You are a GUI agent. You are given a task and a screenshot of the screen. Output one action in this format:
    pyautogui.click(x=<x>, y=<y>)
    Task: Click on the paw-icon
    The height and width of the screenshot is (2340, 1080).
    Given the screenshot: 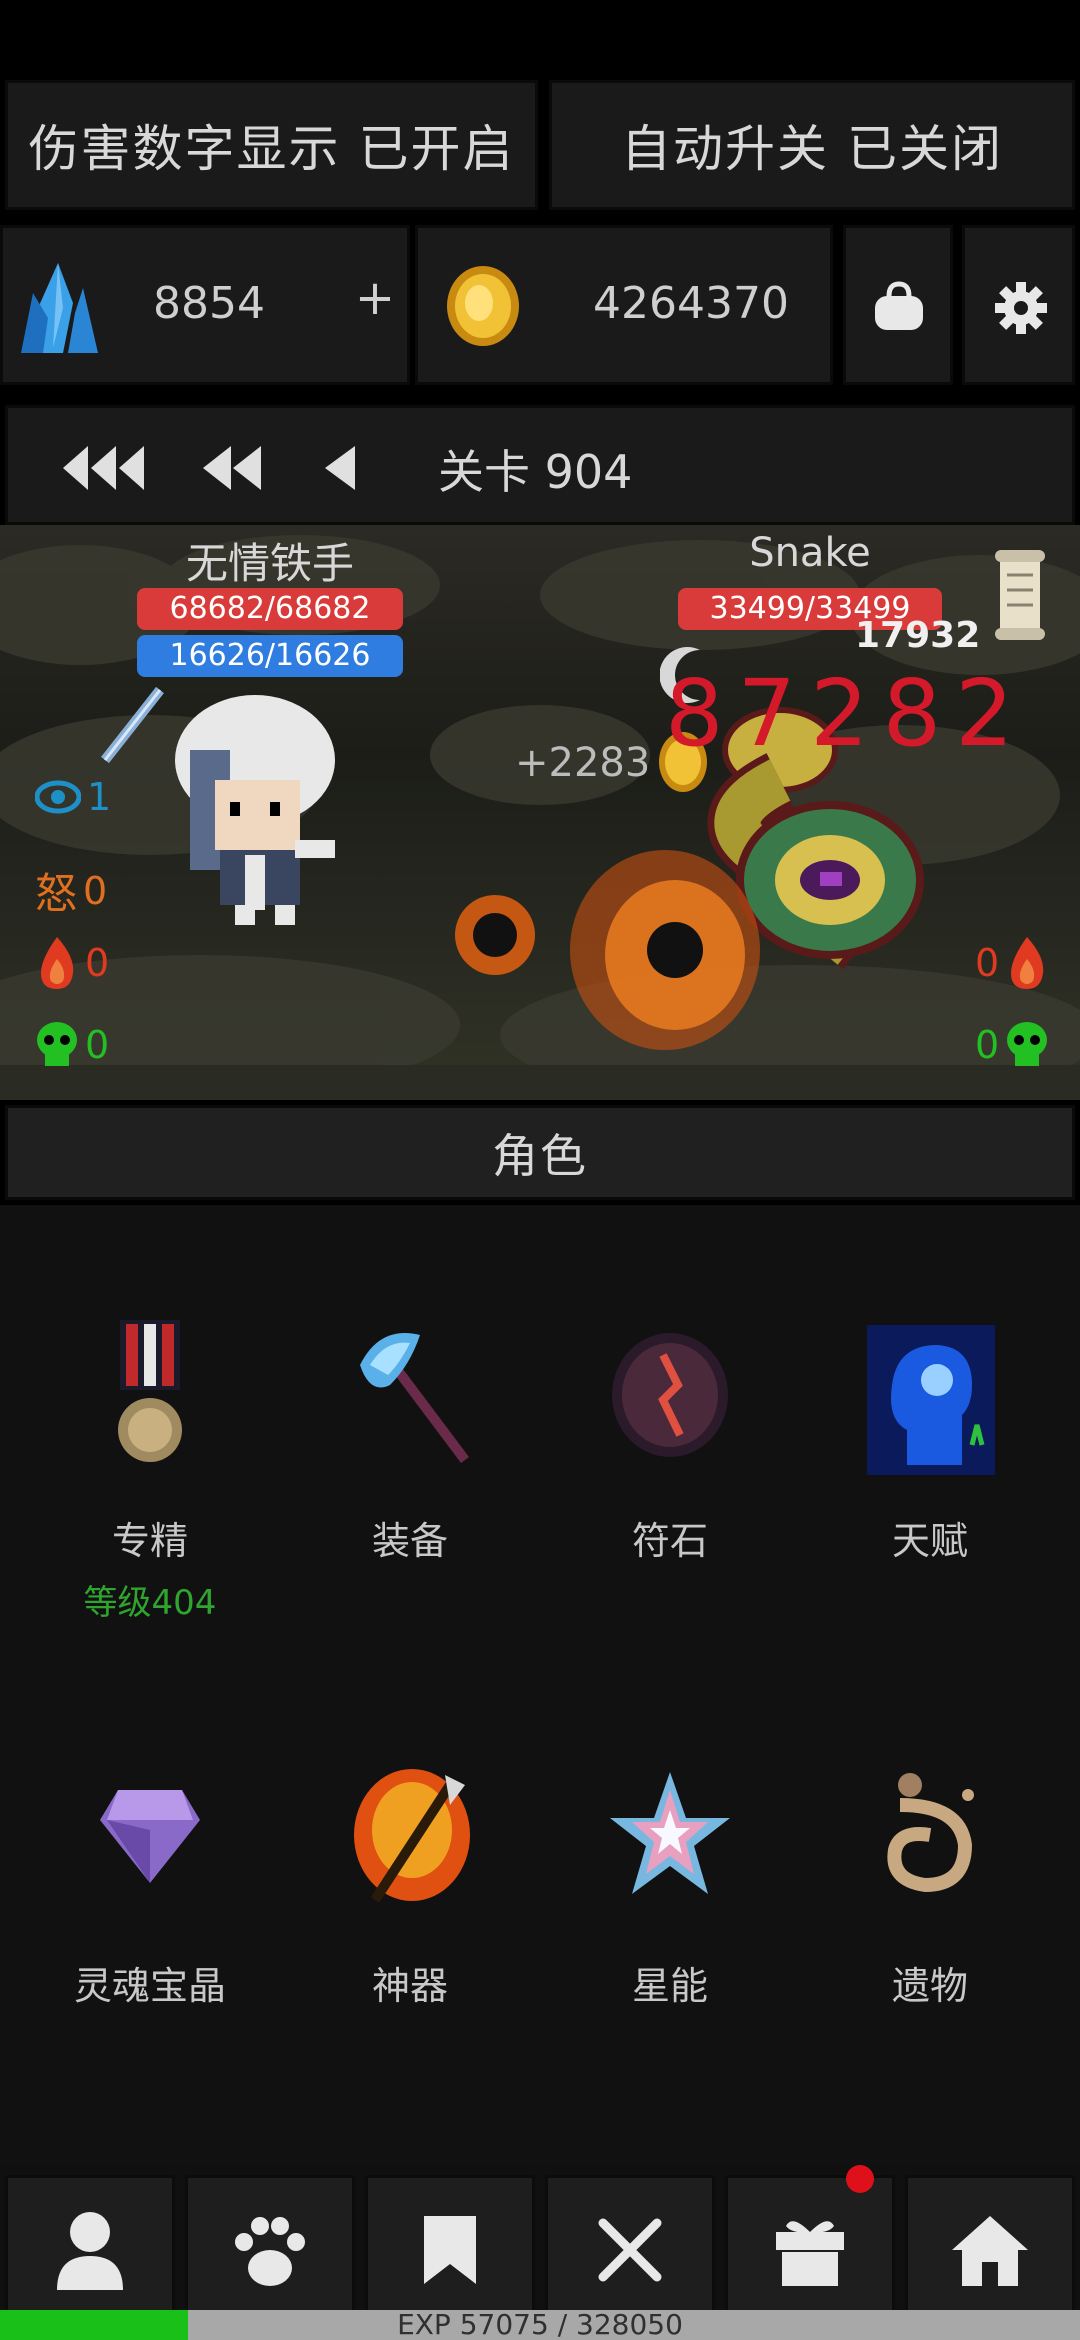 What is the action you would take?
    pyautogui.click(x=270, y=2251)
    